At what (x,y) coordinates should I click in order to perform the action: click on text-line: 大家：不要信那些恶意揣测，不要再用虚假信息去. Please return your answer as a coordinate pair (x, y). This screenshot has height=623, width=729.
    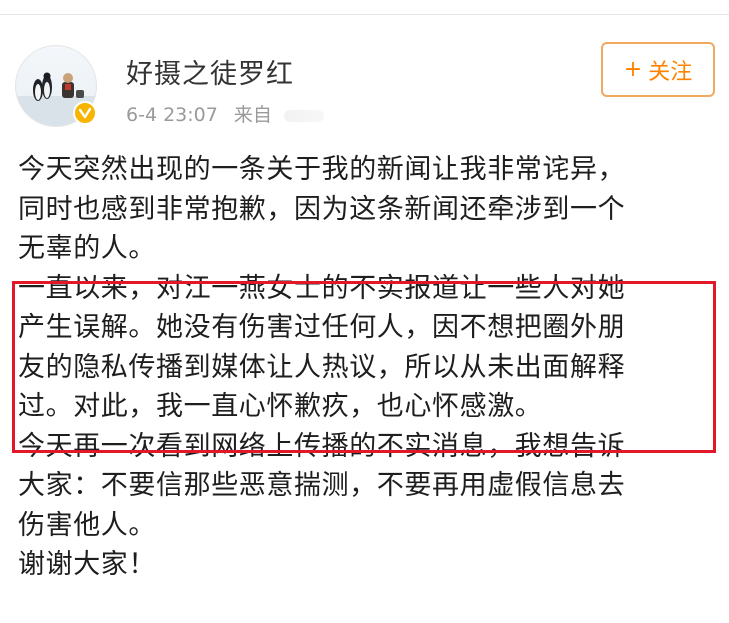
    Looking at the image, I should click on (322, 485).